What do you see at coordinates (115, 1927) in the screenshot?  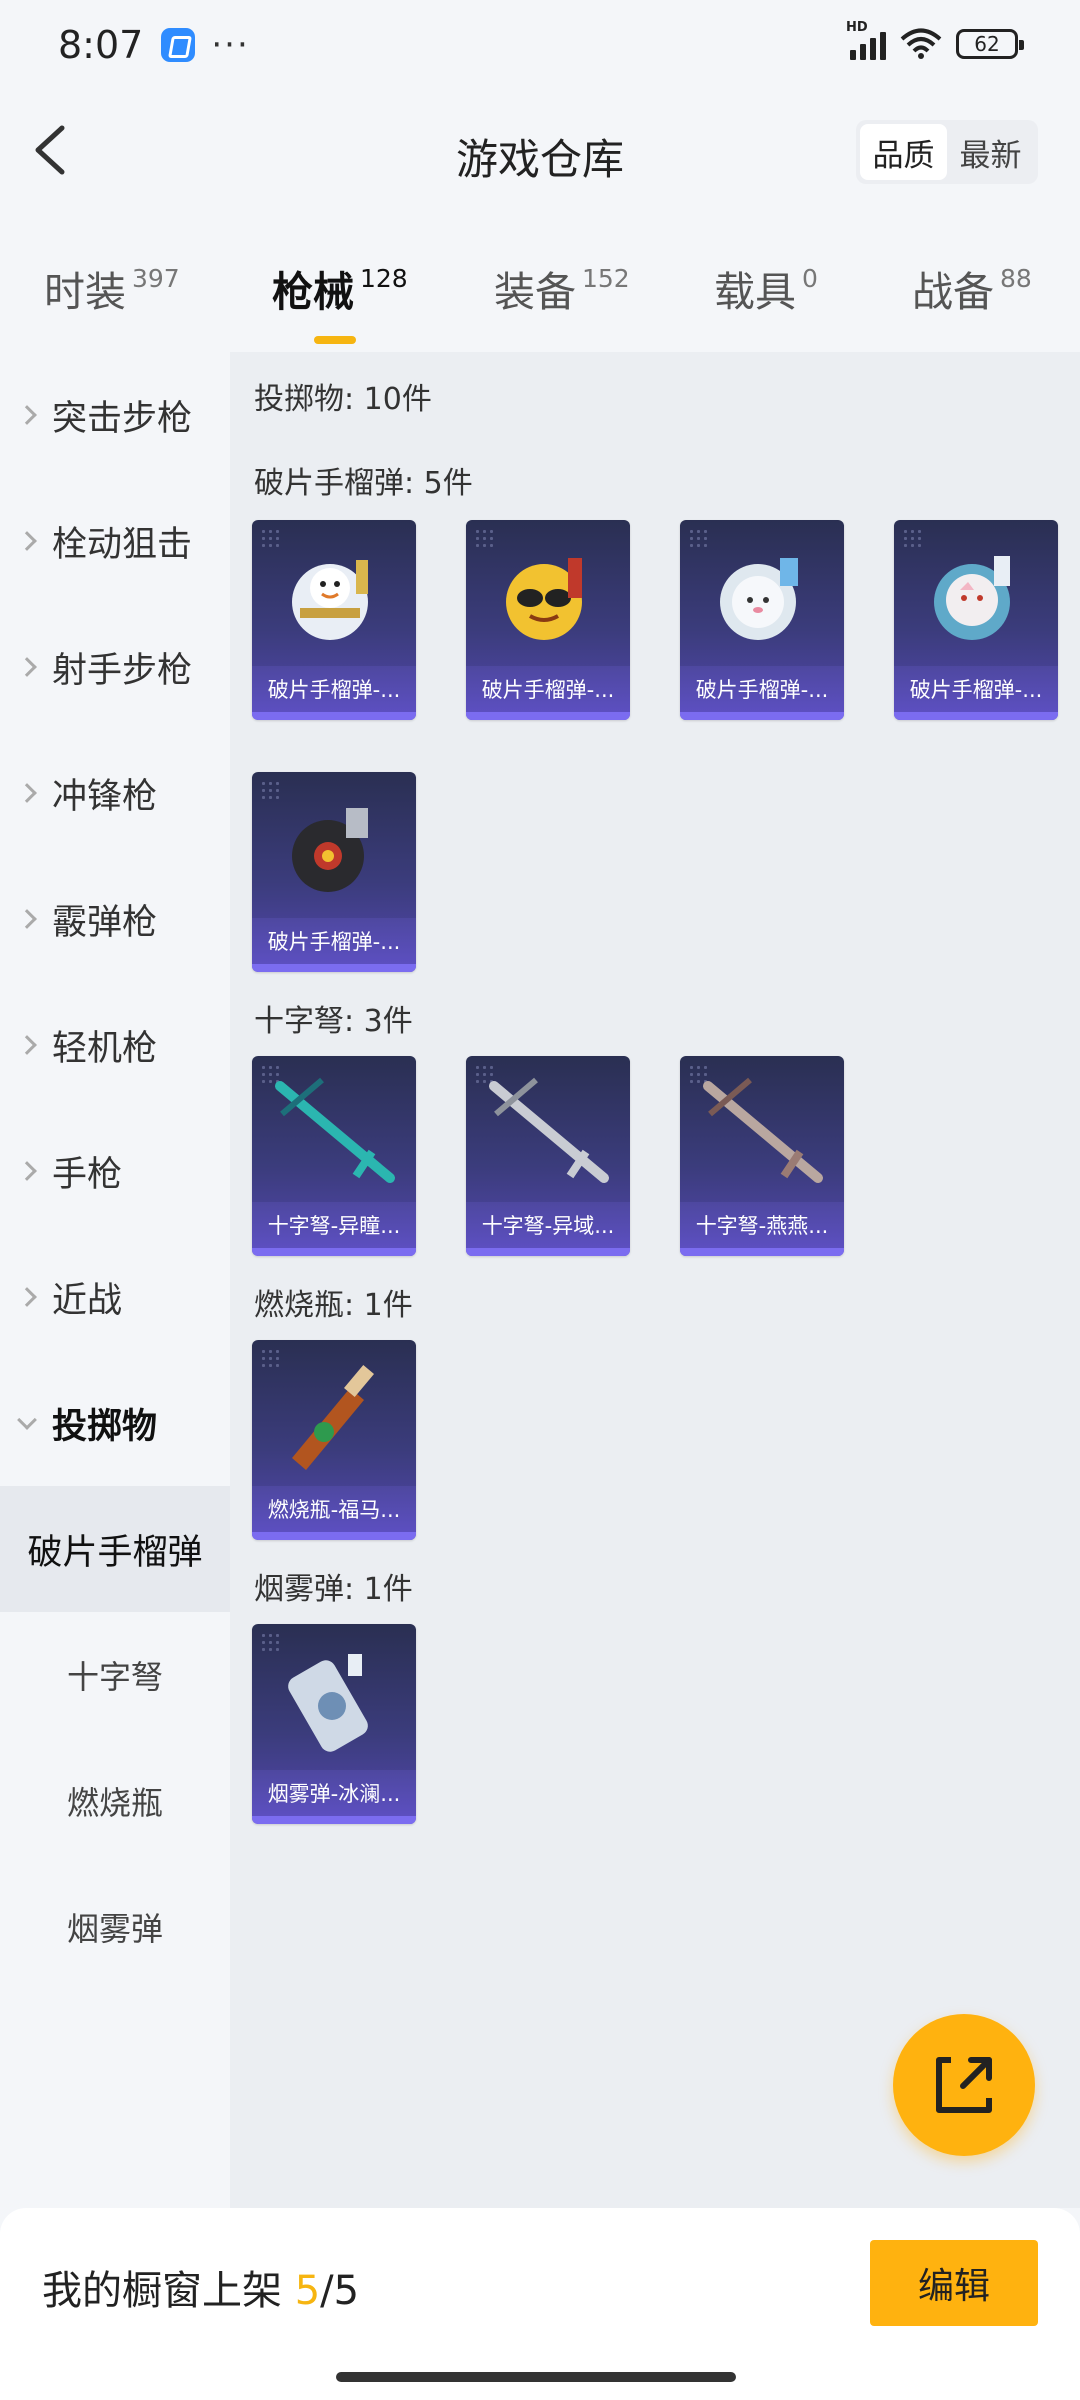 I see `sidebar-sub-smoke: 烟雾弹` at bounding box center [115, 1927].